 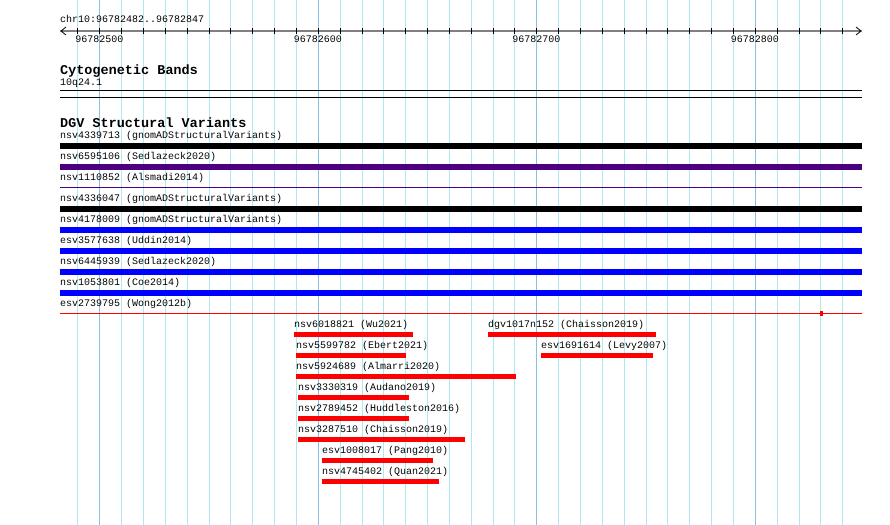 What do you see at coordinates (379, 409) in the screenshot?
I see `variant-label: nsv2789452 (Huddleston2016)` at bounding box center [379, 409].